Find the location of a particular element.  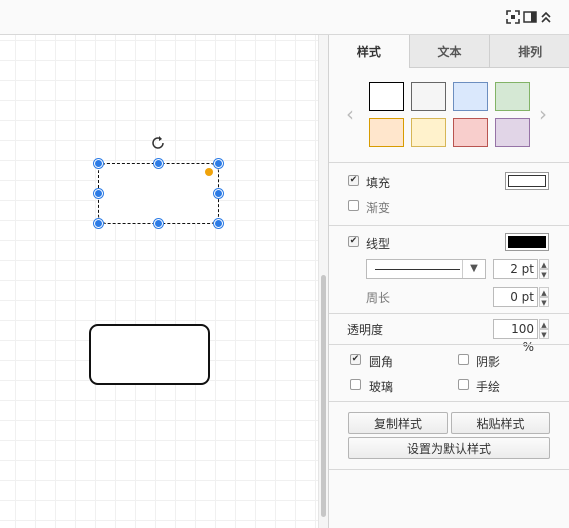

rounded-checkbox: ✔ is located at coordinates (355, 359).